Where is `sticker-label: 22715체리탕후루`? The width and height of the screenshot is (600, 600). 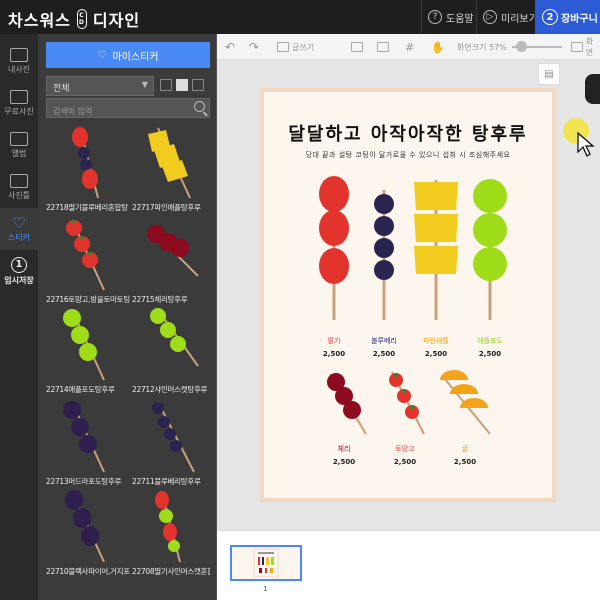 sticker-label: 22715체리탕후루 is located at coordinates (160, 299).